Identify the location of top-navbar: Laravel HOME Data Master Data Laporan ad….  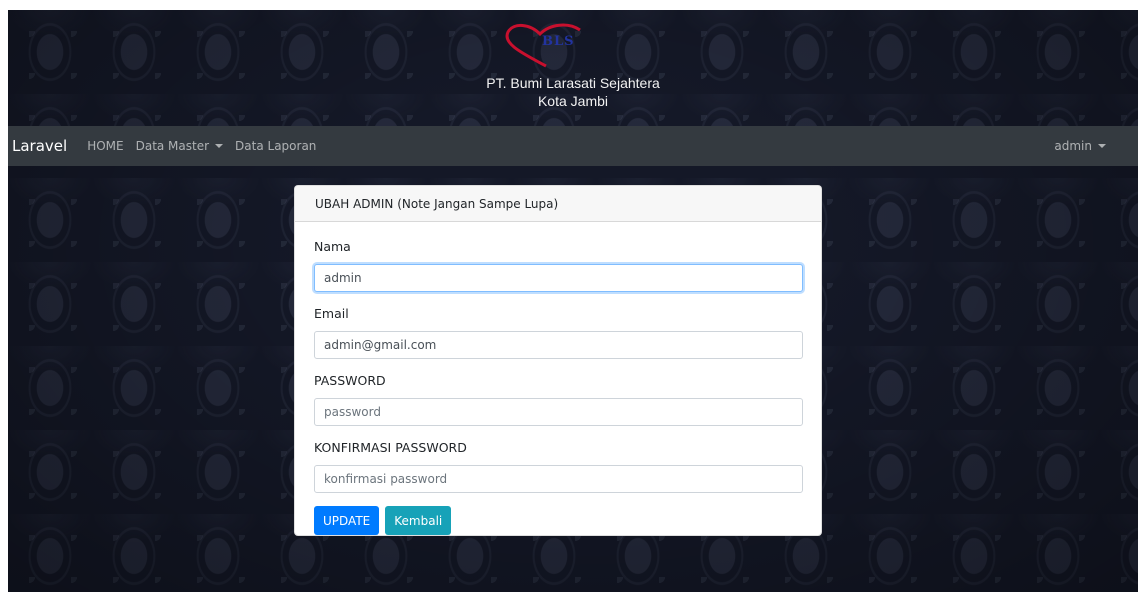
(573, 146).